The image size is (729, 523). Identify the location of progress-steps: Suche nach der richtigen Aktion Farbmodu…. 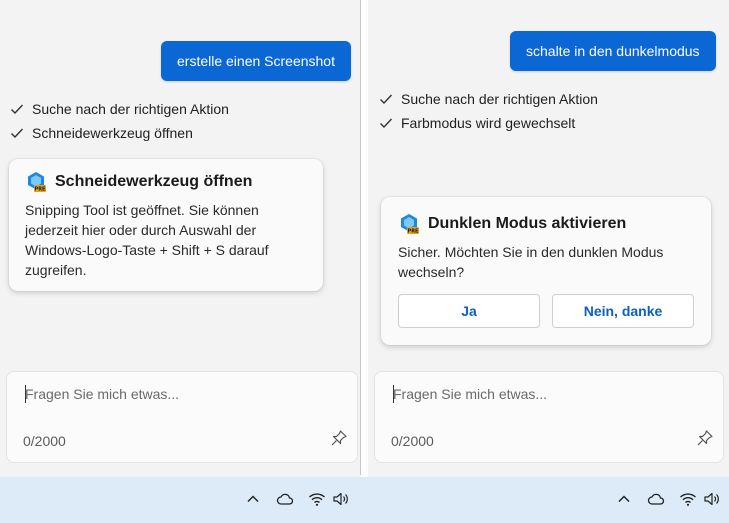
(488, 111).